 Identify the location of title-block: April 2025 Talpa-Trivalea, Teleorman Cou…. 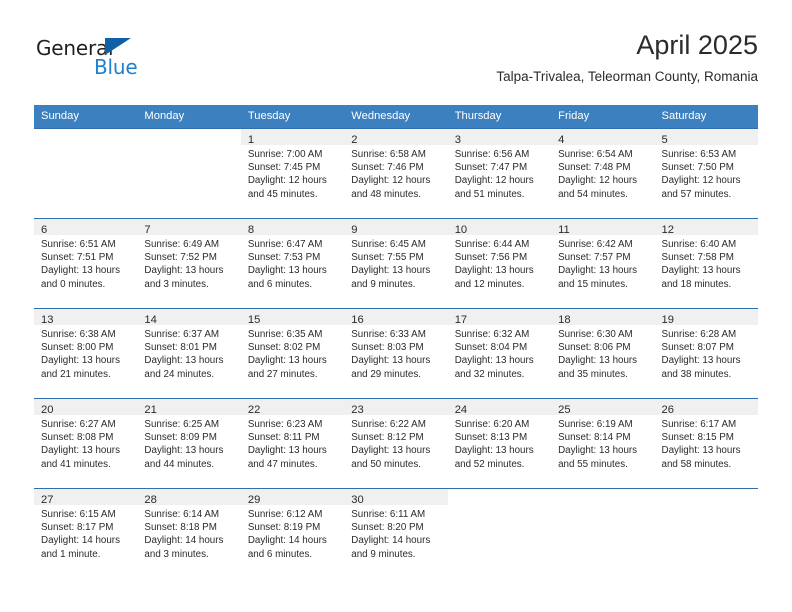
(627, 56).